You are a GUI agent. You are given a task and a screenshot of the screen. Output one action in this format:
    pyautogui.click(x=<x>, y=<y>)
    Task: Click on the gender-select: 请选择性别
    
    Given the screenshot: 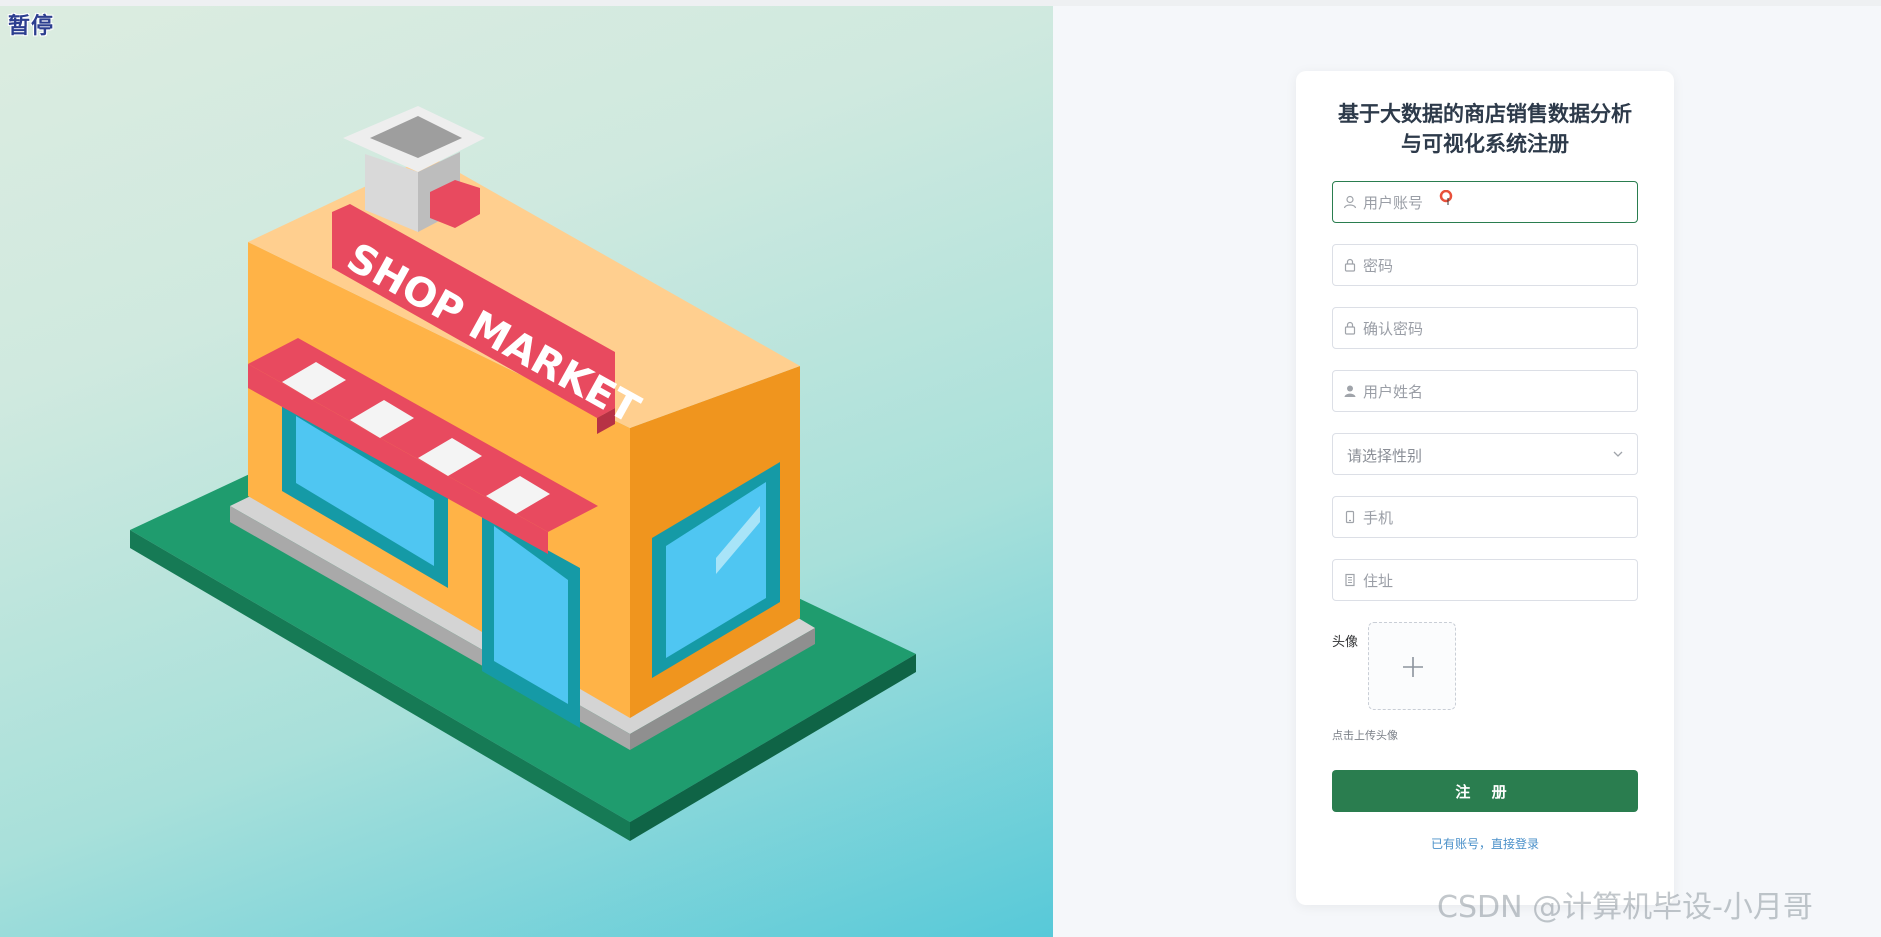 What is the action you would take?
    pyautogui.click(x=1485, y=454)
    